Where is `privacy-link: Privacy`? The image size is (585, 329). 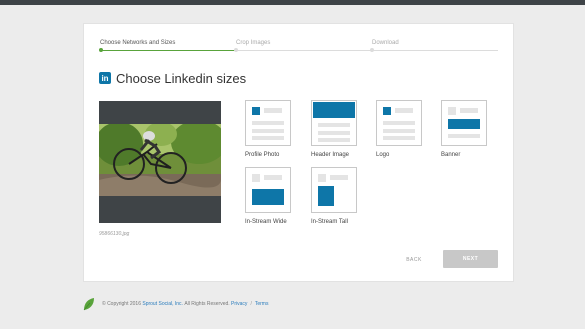
privacy-link: Privacy is located at coordinates (239, 304).